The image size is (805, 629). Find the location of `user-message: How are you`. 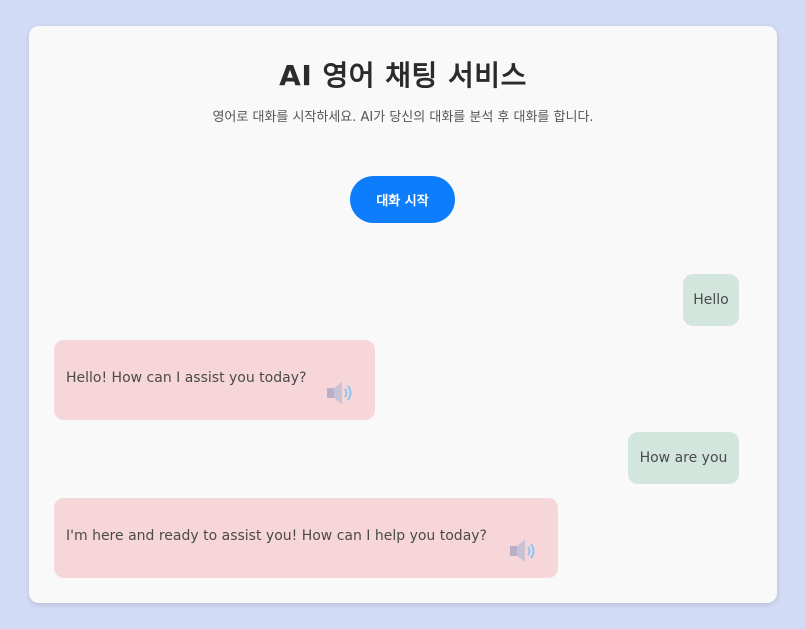

user-message: How are you is located at coordinates (683, 458).